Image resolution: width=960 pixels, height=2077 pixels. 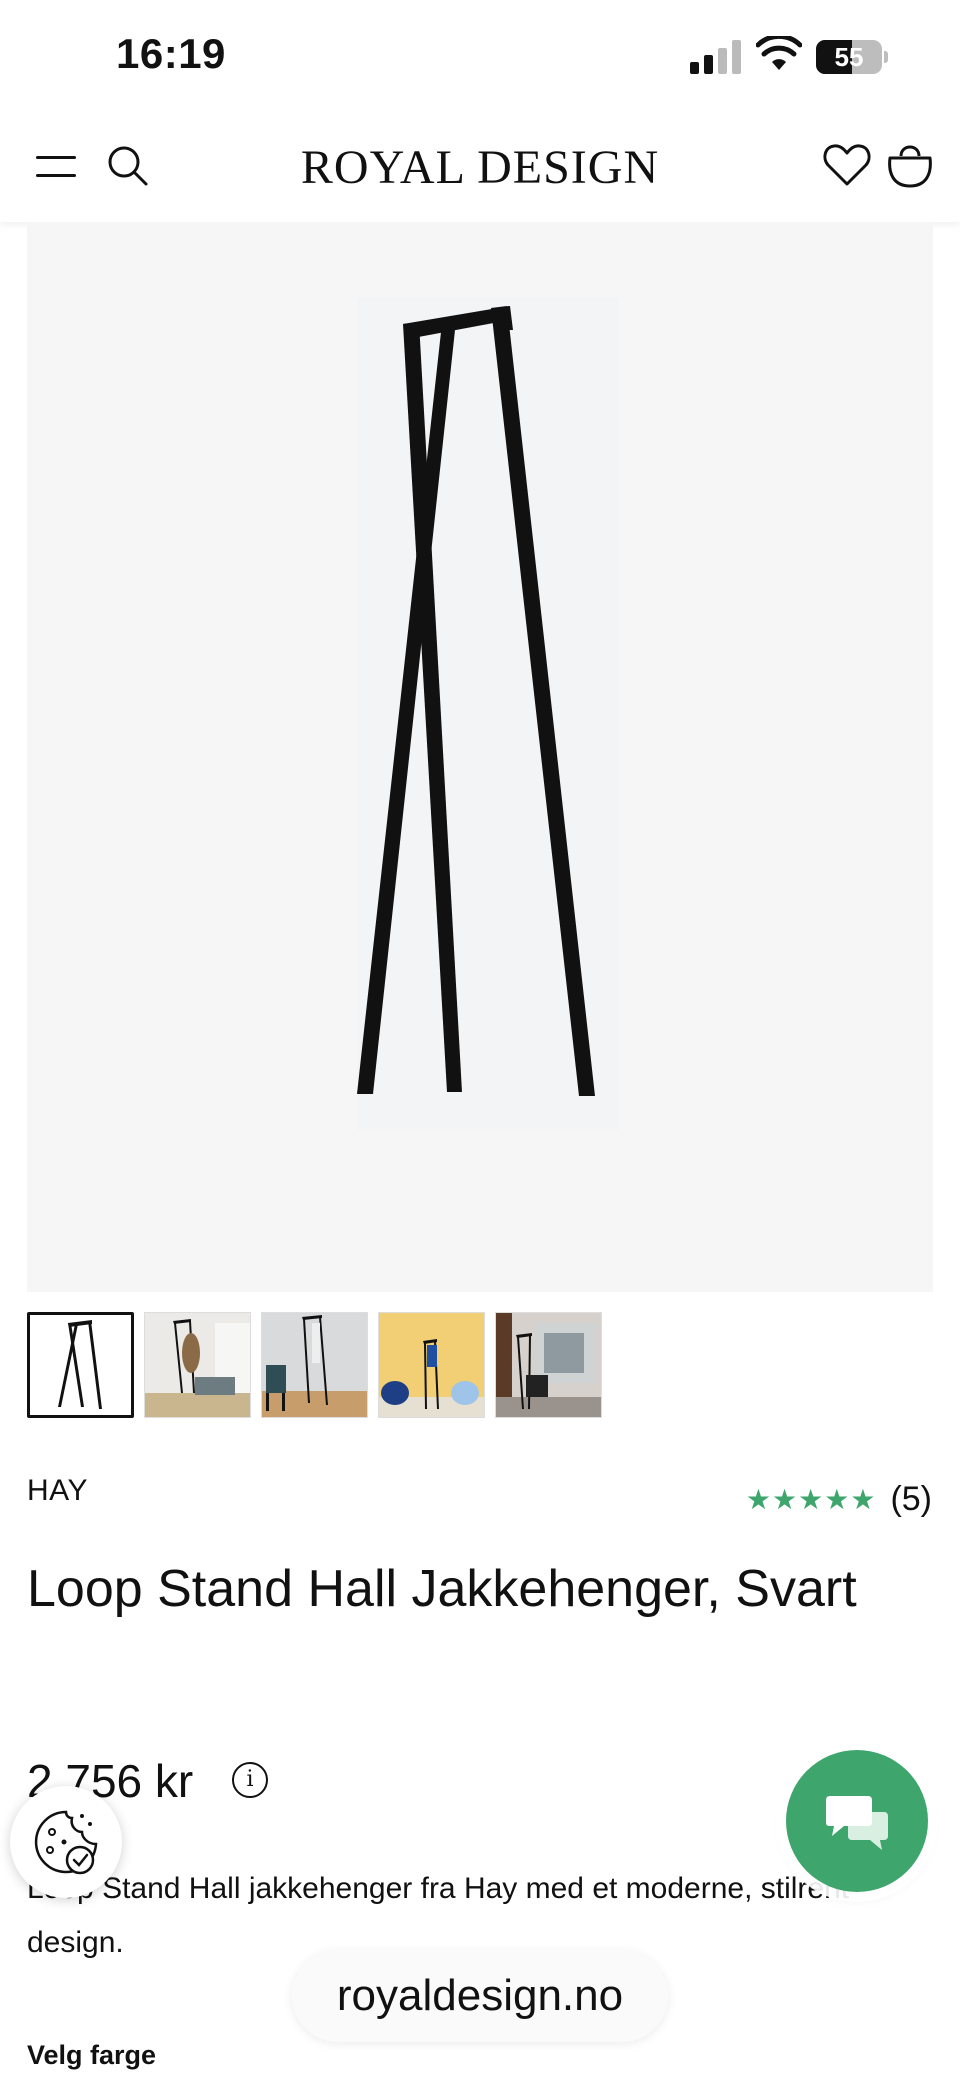 I want to click on wifi-icon, so click(x=779, y=53).